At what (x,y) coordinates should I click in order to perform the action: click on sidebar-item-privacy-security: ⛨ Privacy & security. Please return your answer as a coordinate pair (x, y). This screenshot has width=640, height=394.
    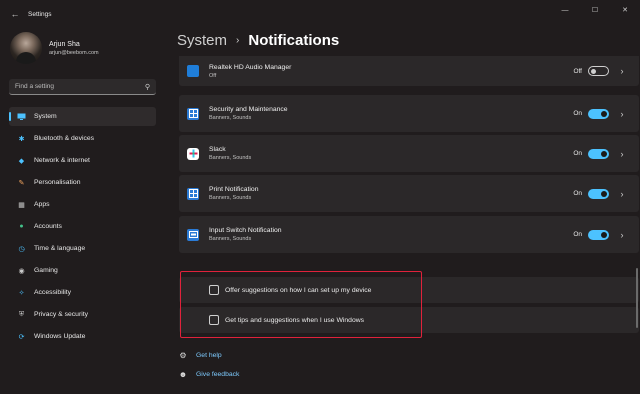
    Looking at the image, I should click on (82, 314).